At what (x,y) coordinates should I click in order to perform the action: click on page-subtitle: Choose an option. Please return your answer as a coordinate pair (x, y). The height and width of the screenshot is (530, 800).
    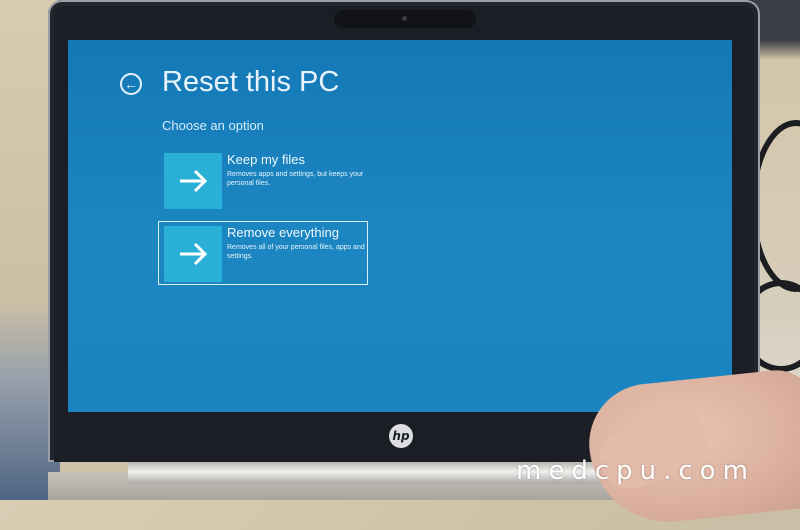
    Looking at the image, I should click on (213, 125).